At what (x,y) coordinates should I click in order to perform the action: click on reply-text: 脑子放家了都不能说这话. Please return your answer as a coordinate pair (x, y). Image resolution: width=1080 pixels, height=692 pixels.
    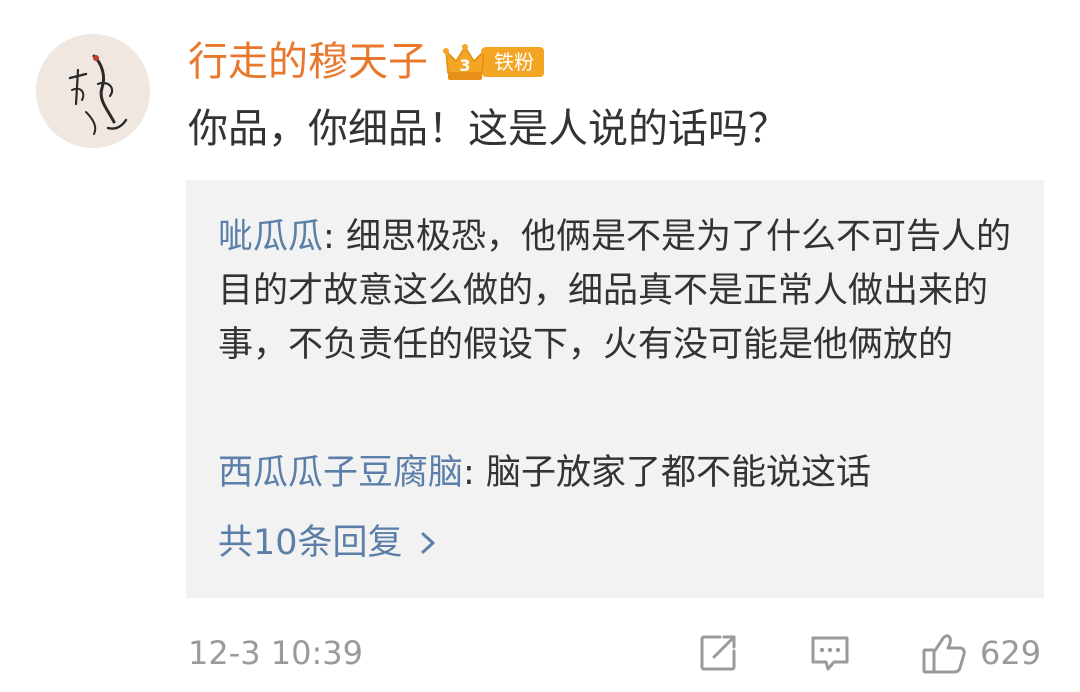
    Looking at the image, I should click on (678, 473).